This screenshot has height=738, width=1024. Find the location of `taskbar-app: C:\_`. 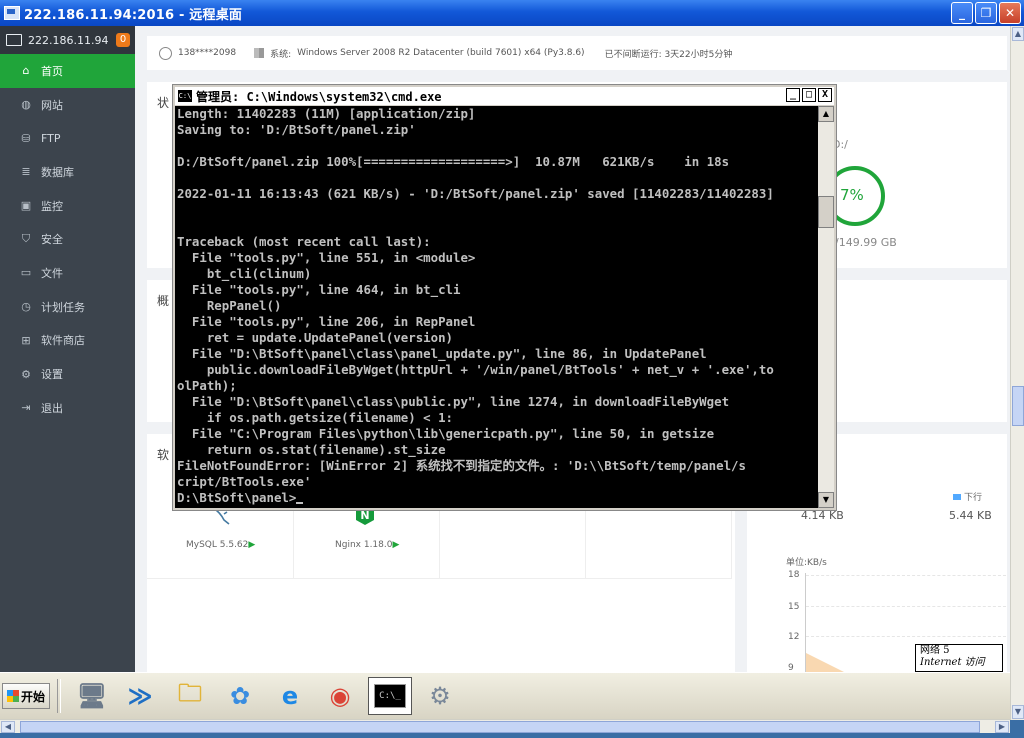

taskbar-app: C:\_ is located at coordinates (390, 696).